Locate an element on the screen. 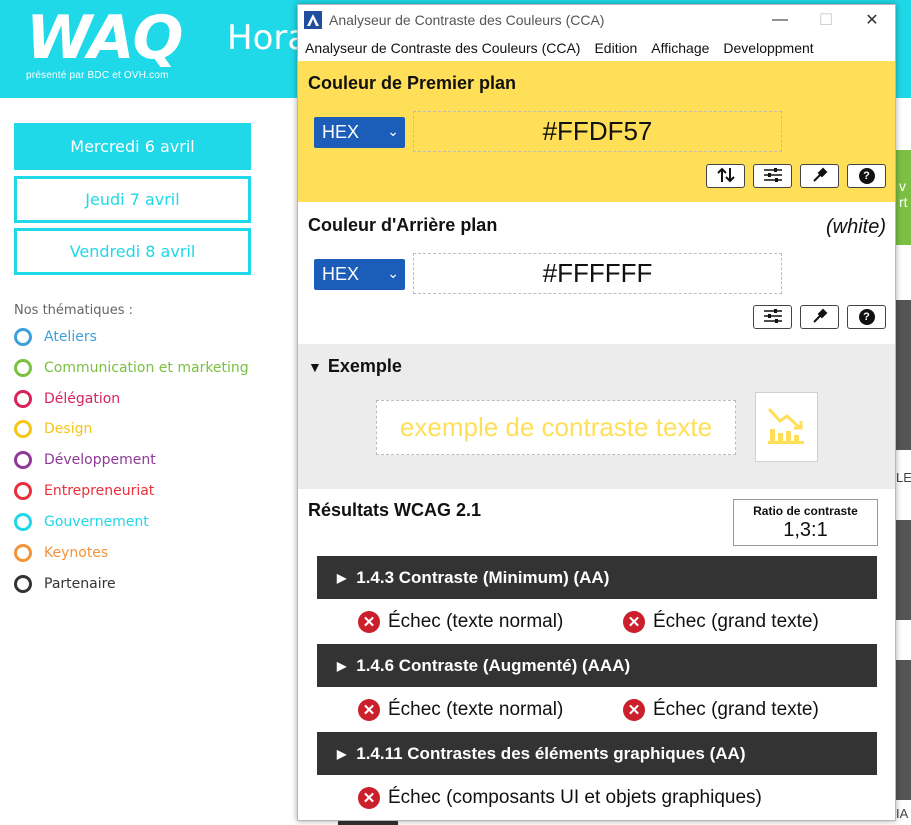  event-card-fragment: v rt is located at coordinates (903, 197).